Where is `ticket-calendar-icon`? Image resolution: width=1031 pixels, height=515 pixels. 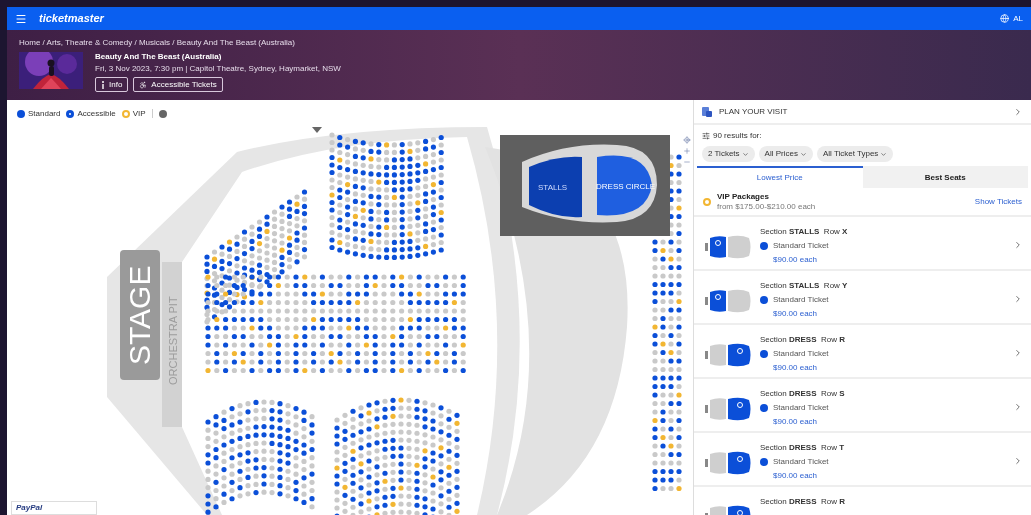 ticket-calendar-icon is located at coordinates (707, 111).